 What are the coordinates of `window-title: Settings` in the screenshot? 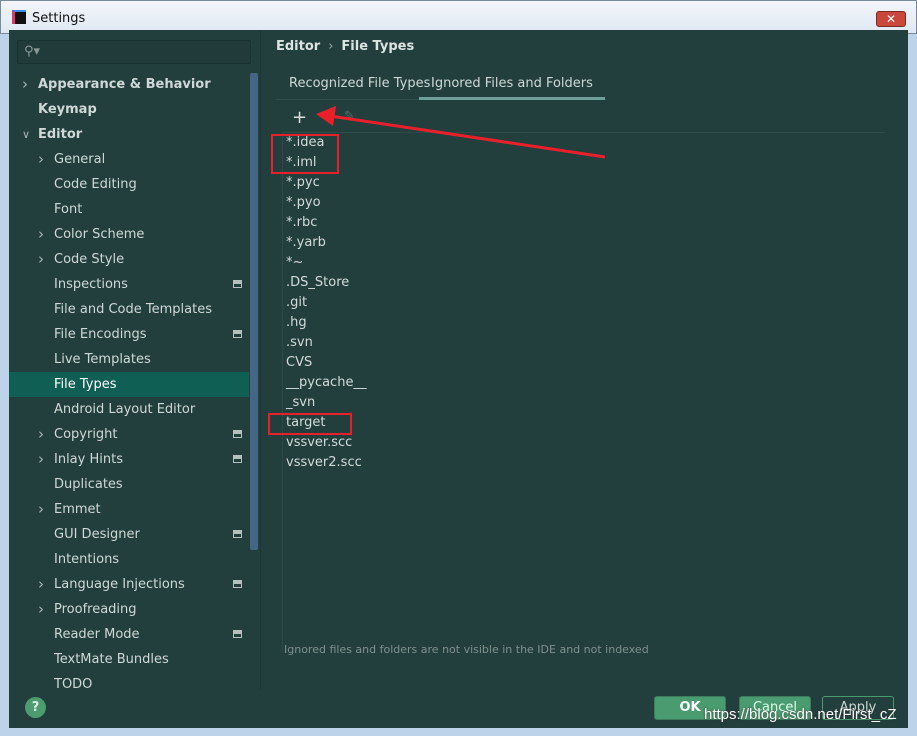 It's located at (59, 18).